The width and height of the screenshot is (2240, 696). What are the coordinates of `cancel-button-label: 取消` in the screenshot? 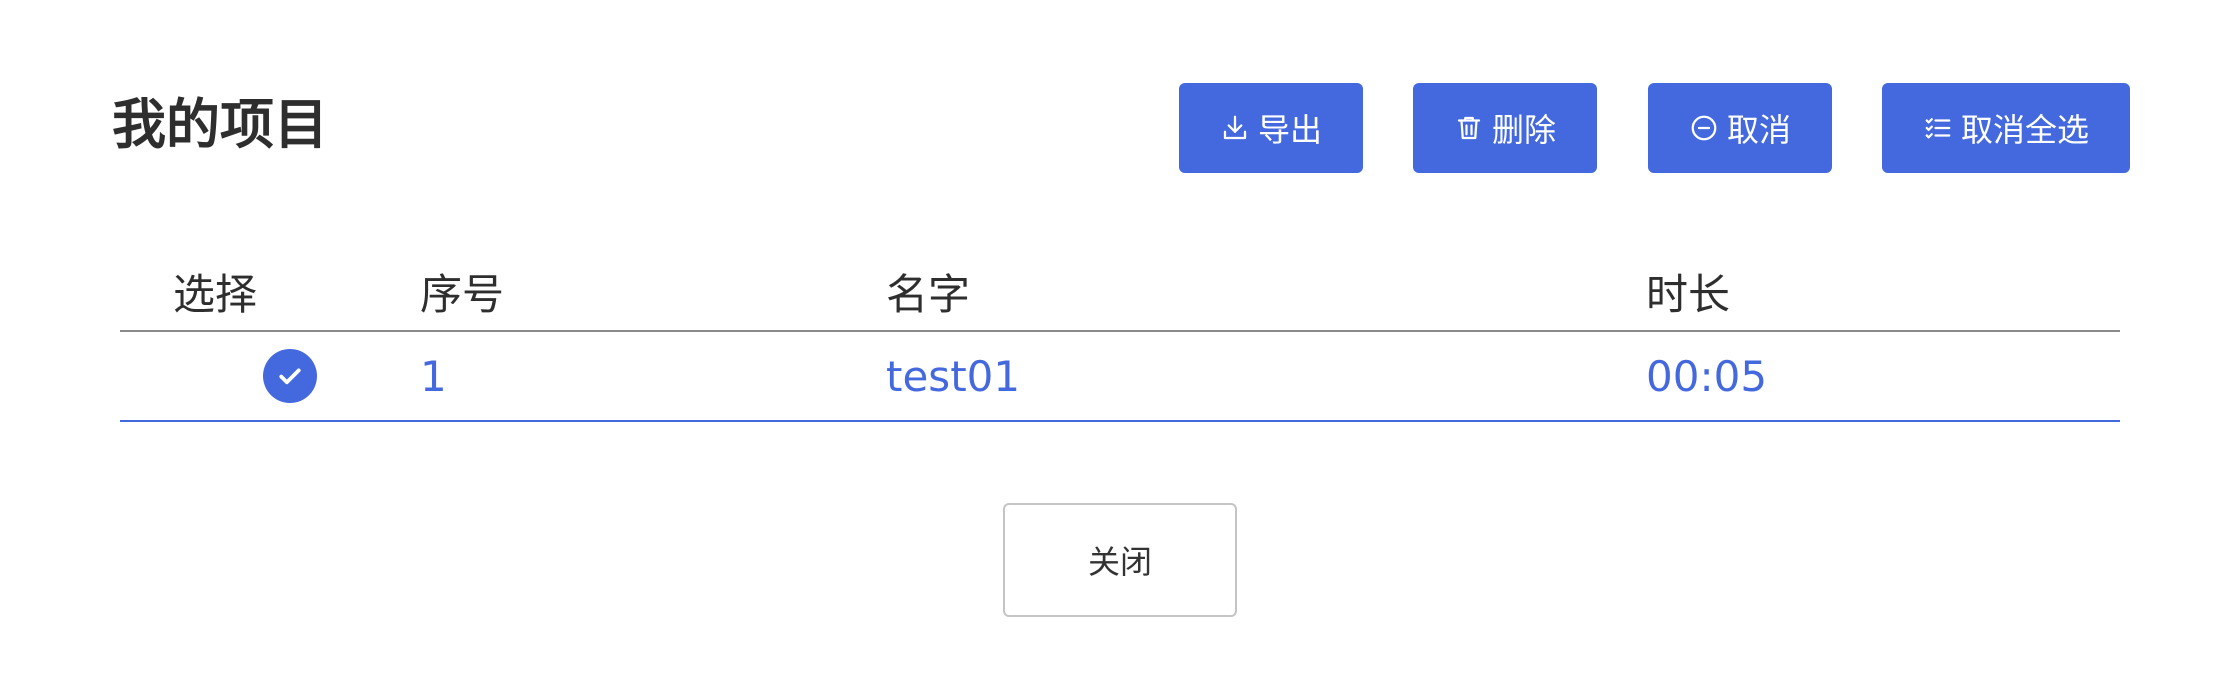 It's located at (1758, 130).